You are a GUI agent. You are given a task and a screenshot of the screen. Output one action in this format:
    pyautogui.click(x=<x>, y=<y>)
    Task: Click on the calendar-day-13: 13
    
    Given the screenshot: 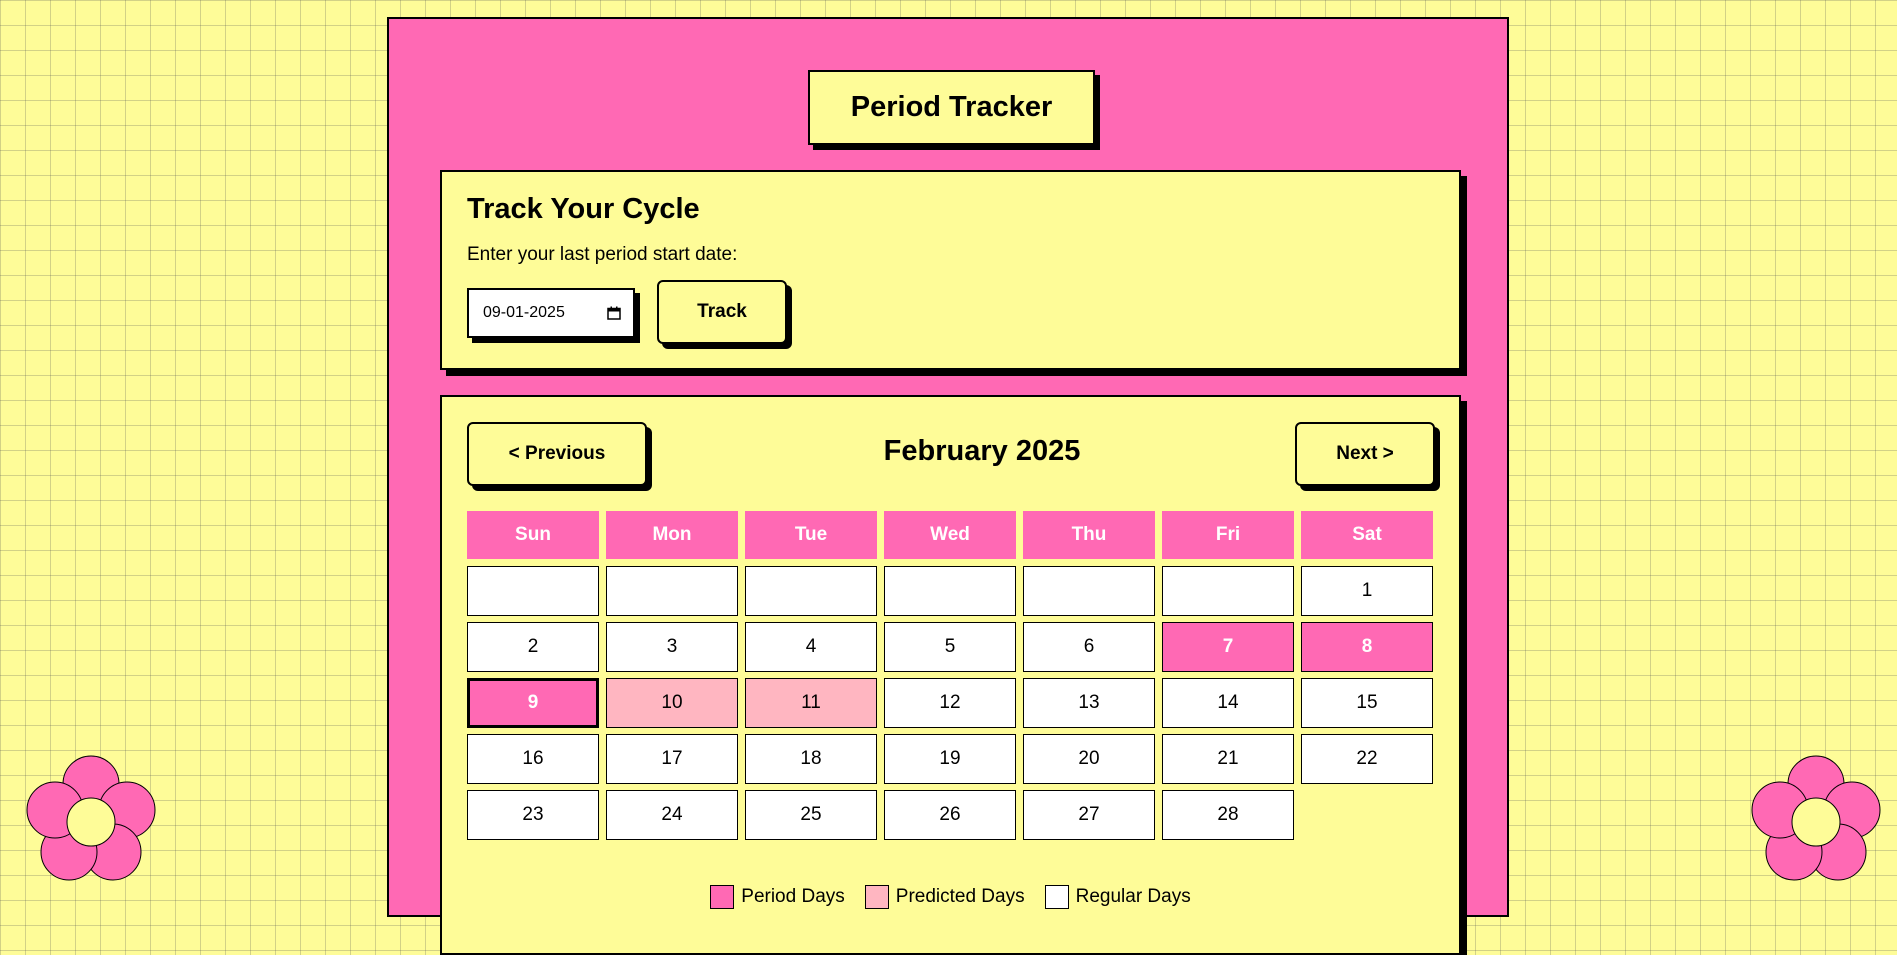 What is the action you would take?
    pyautogui.click(x=1089, y=703)
    